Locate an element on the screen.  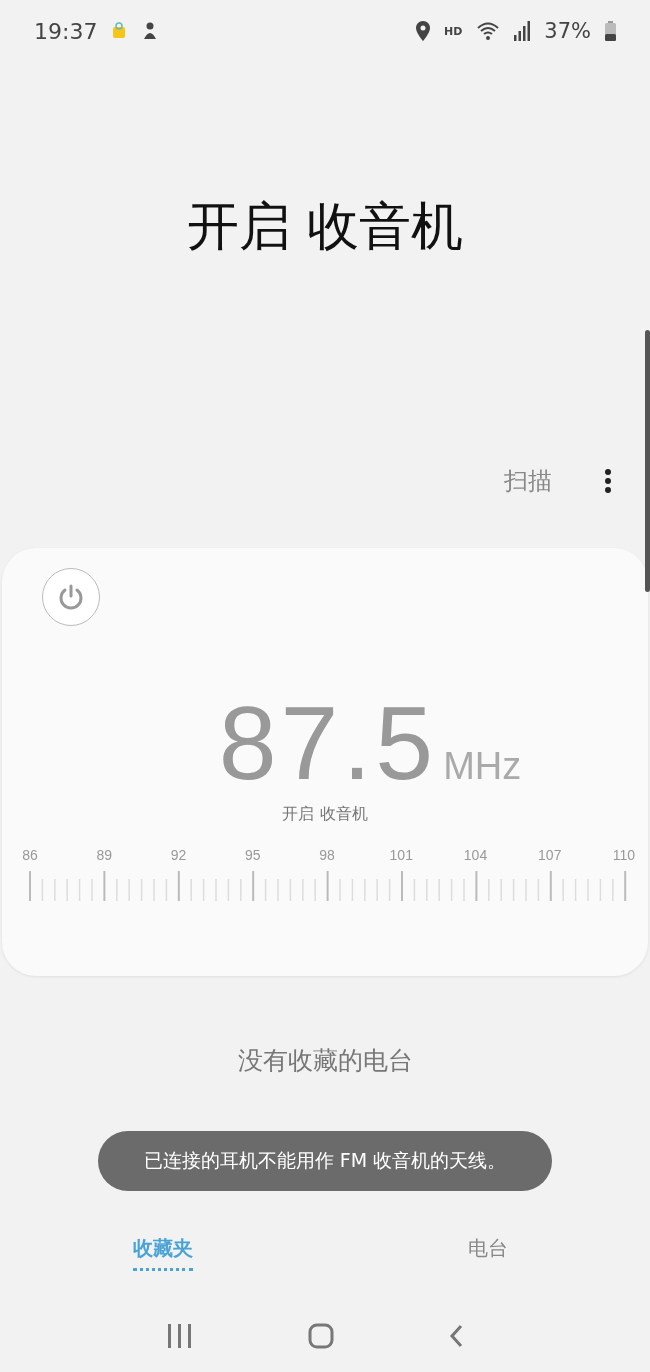
home-icon is located at coordinates (321, 1336).